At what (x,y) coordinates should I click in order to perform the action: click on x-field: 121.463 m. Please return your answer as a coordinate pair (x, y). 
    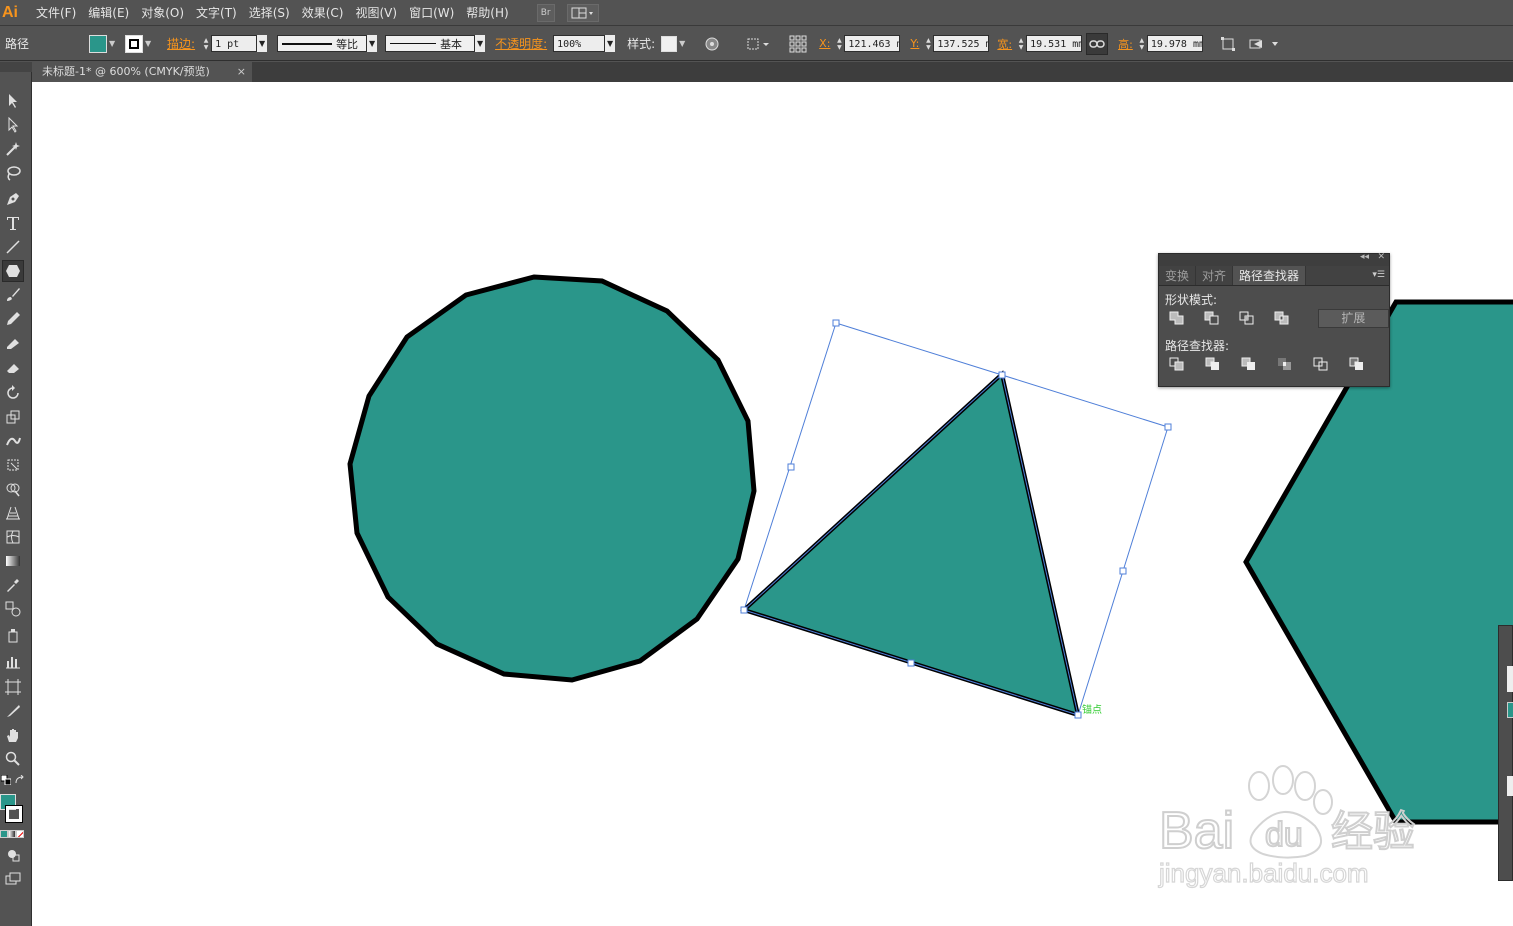
    Looking at the image, I should click on (872, 43).